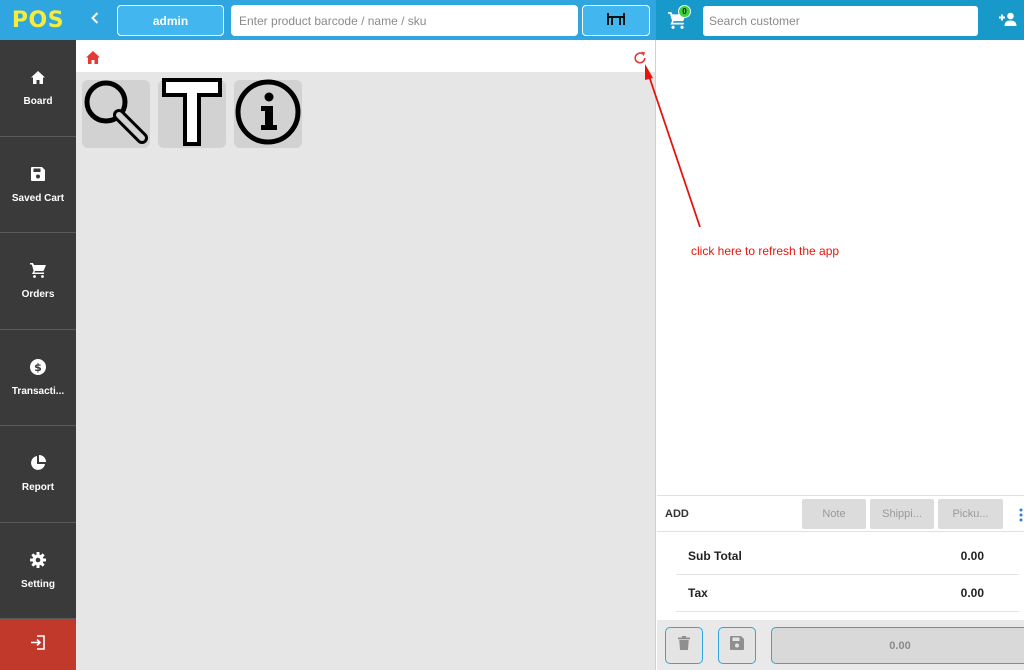  I want to click on dollar-icon: $, so click(38, 367).